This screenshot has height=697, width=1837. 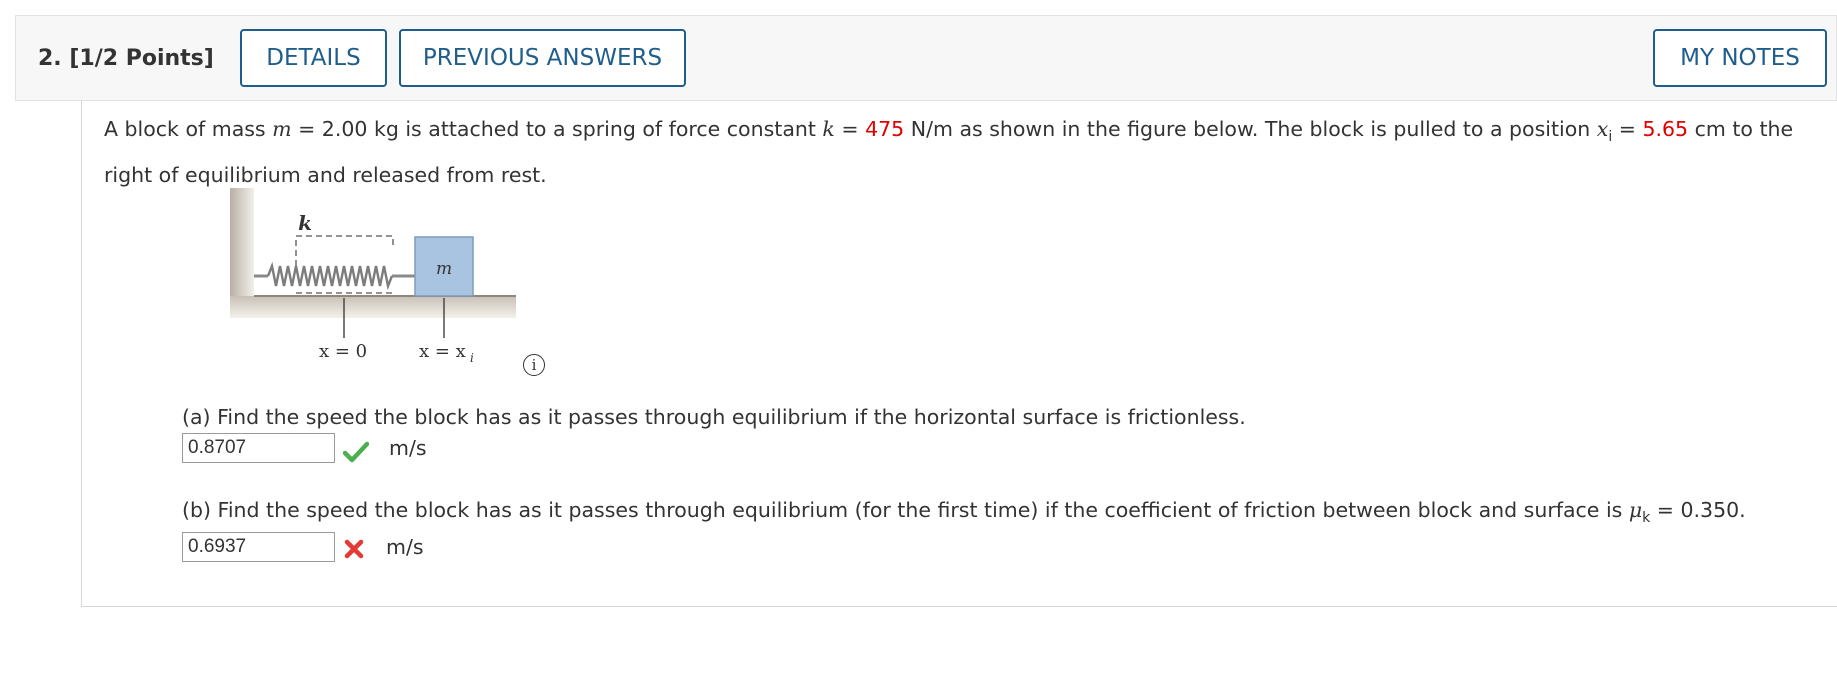 I want to click on part-a-answer-input, so click(x=258, y=448).